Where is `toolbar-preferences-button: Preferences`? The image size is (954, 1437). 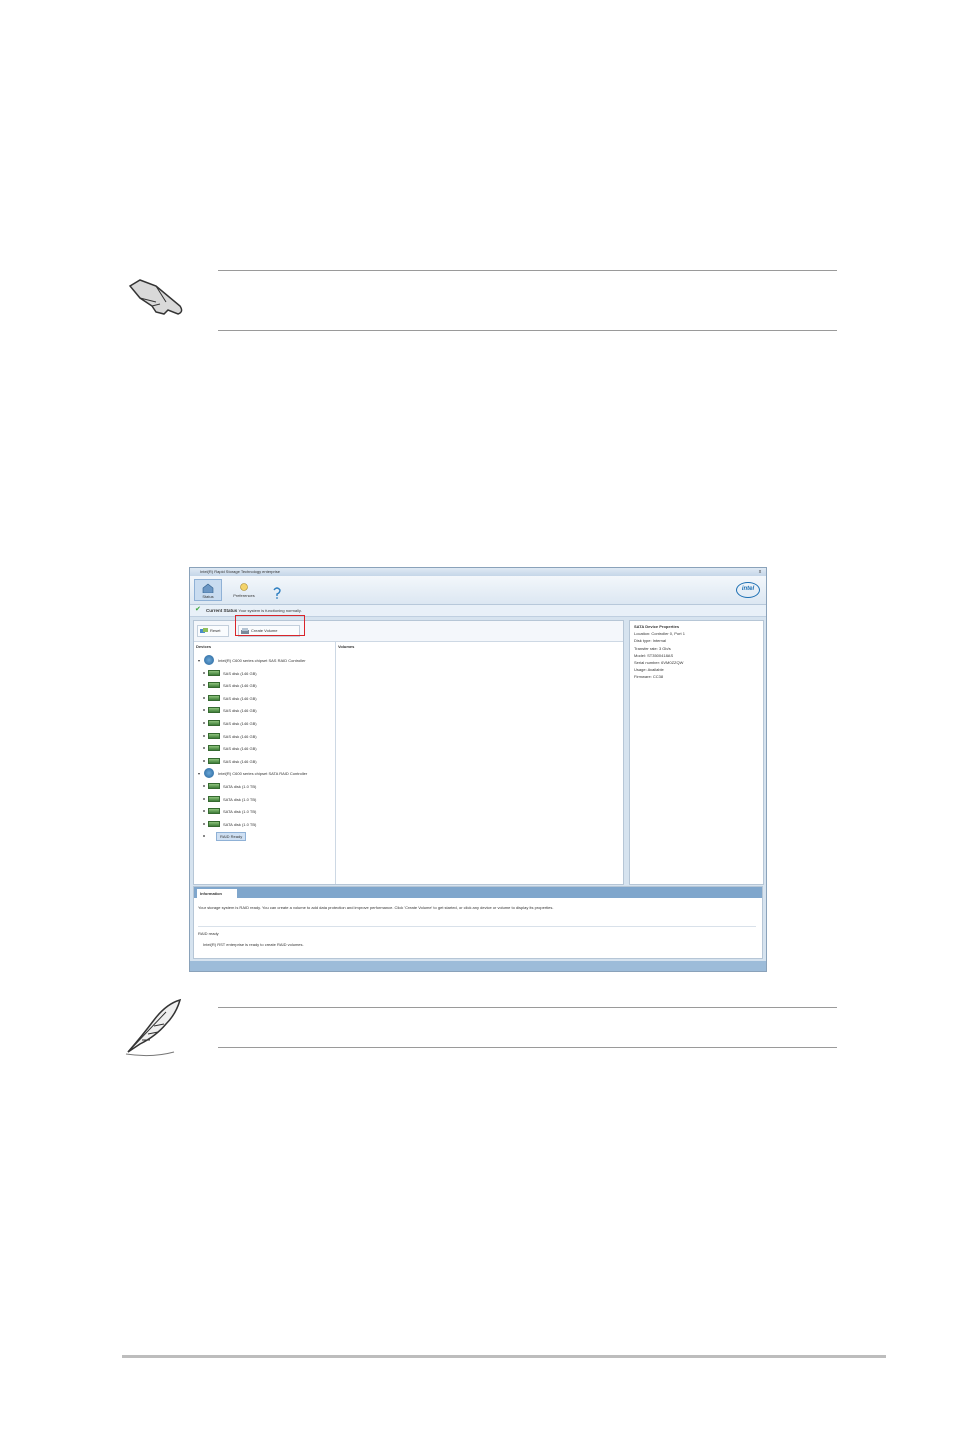
toolbar-preferences-button: Preferences is located at coordinates (244, 590).